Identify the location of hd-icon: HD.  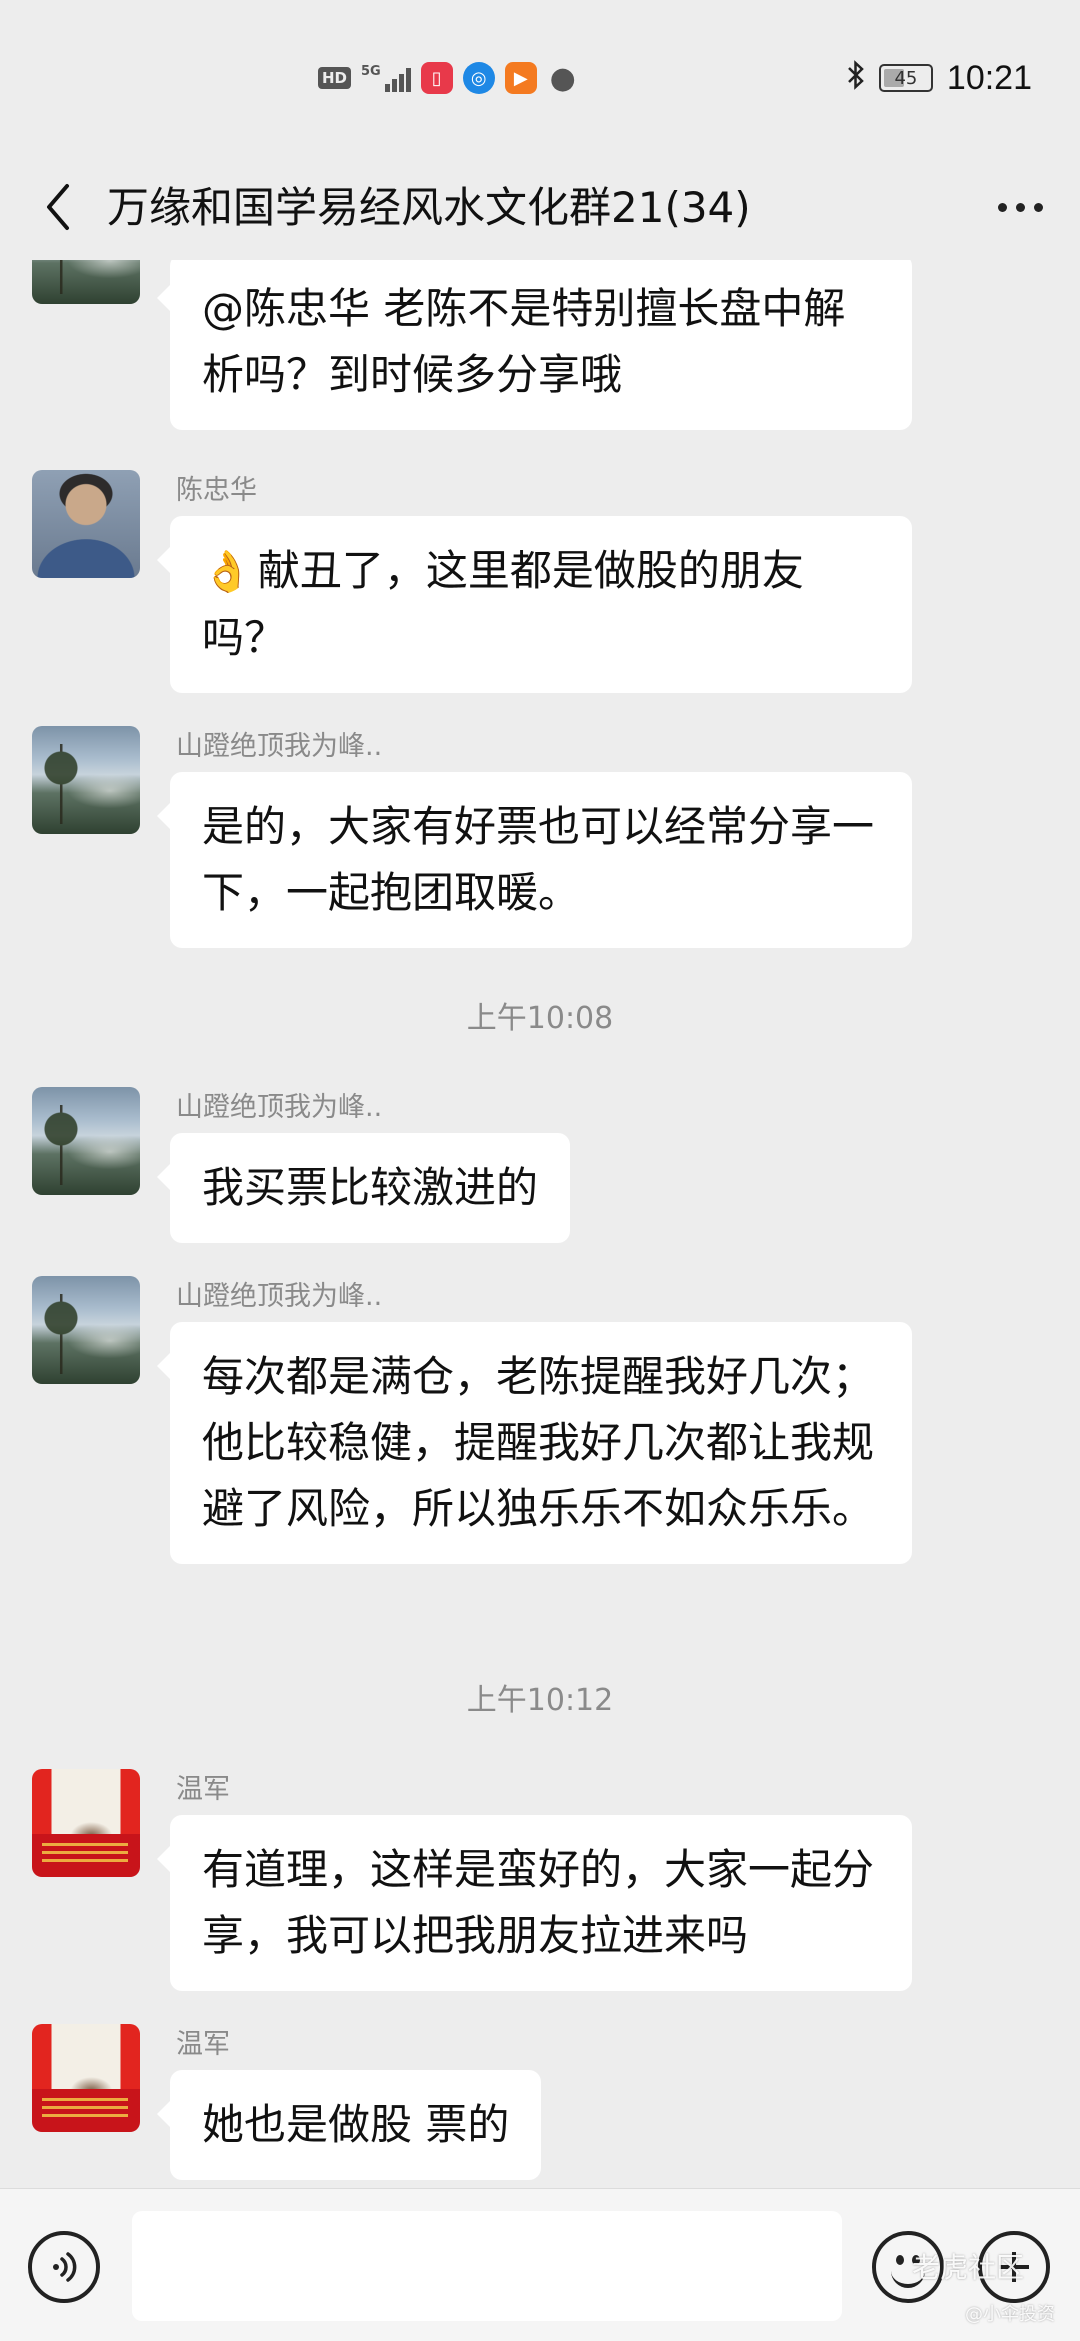
(335, 78).